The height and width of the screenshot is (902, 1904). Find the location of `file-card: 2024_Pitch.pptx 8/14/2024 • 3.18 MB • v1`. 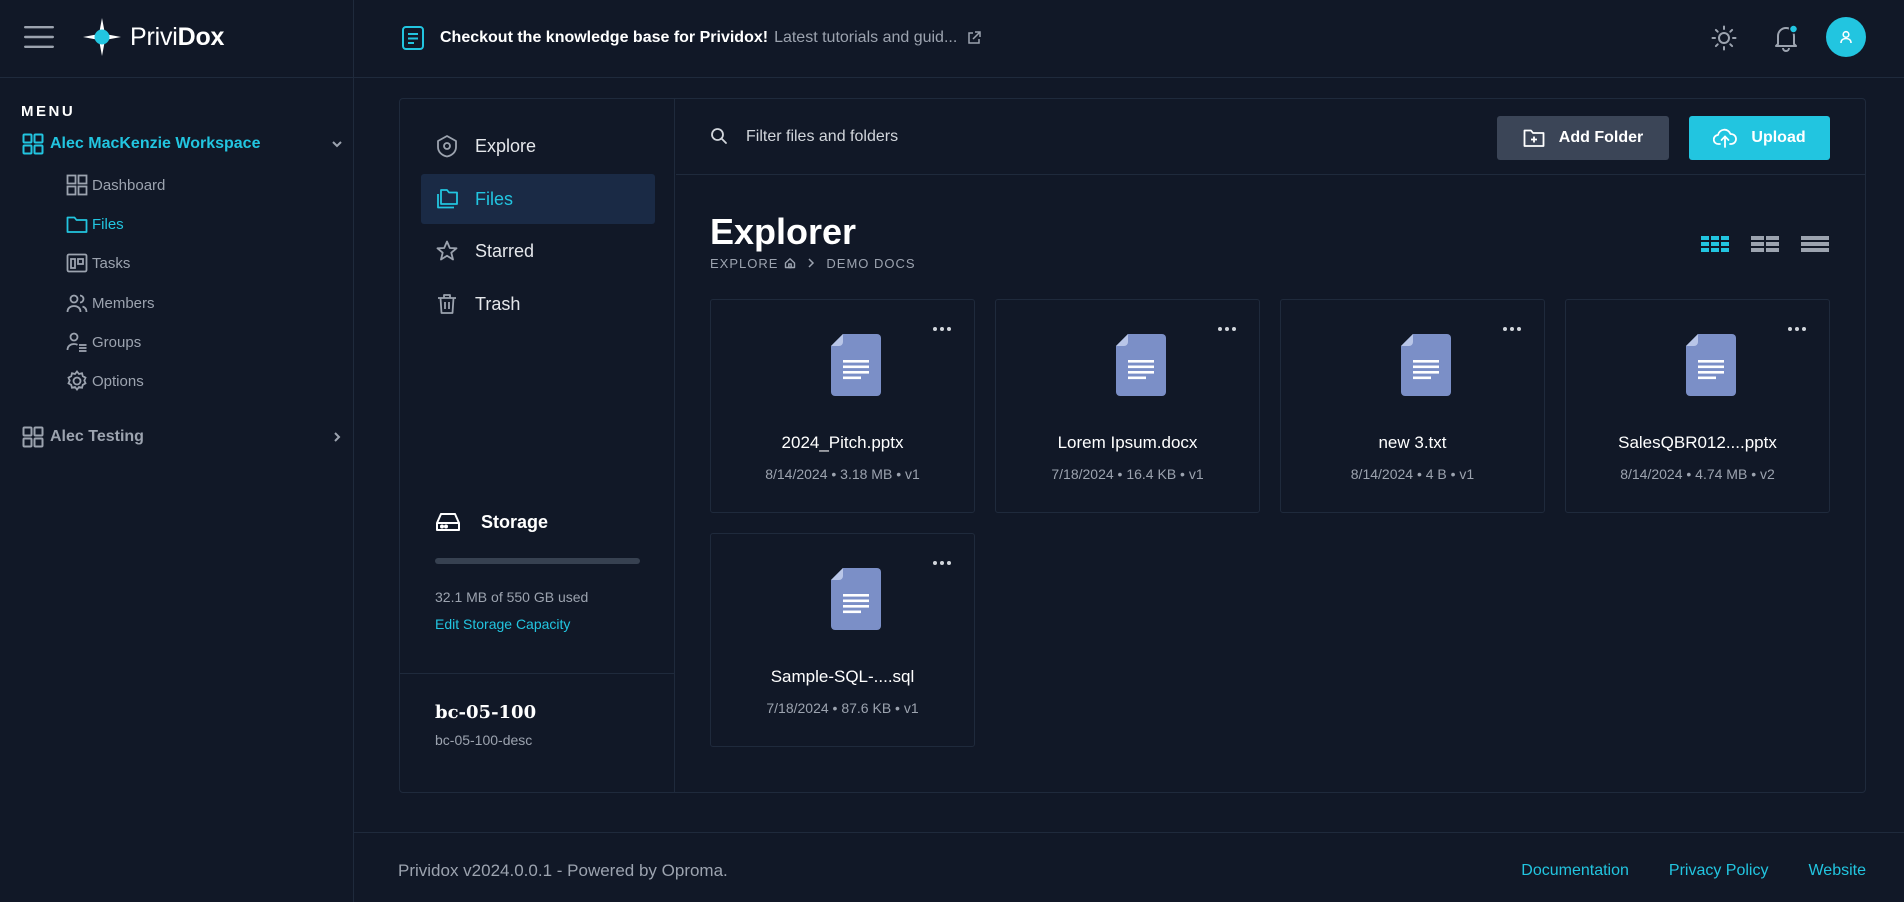

file-card: 2024_Pitch.pptx 8/14/2024 • 3.18 MB • v1 is located at coordinates (842, 406).